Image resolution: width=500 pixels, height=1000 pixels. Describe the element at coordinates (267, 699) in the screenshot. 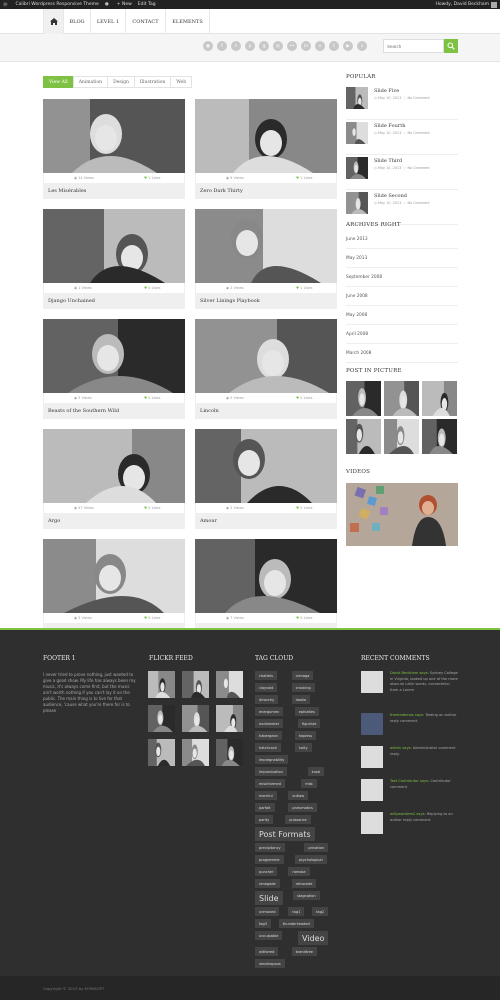

I see `tag-link: dinarchy` at that location.